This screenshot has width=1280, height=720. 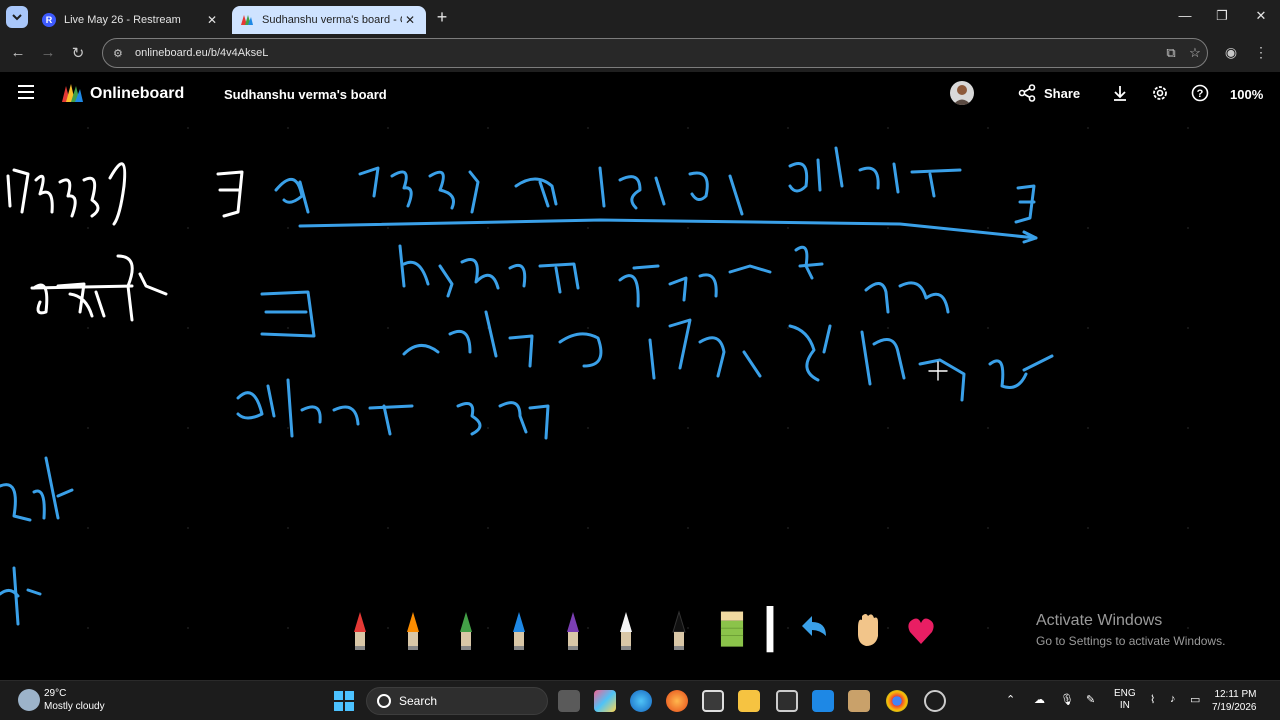 What do you see at coordinates (18, 52) in the screenshot?
I see `back-icon: ←` at bounding box center [18, 52].